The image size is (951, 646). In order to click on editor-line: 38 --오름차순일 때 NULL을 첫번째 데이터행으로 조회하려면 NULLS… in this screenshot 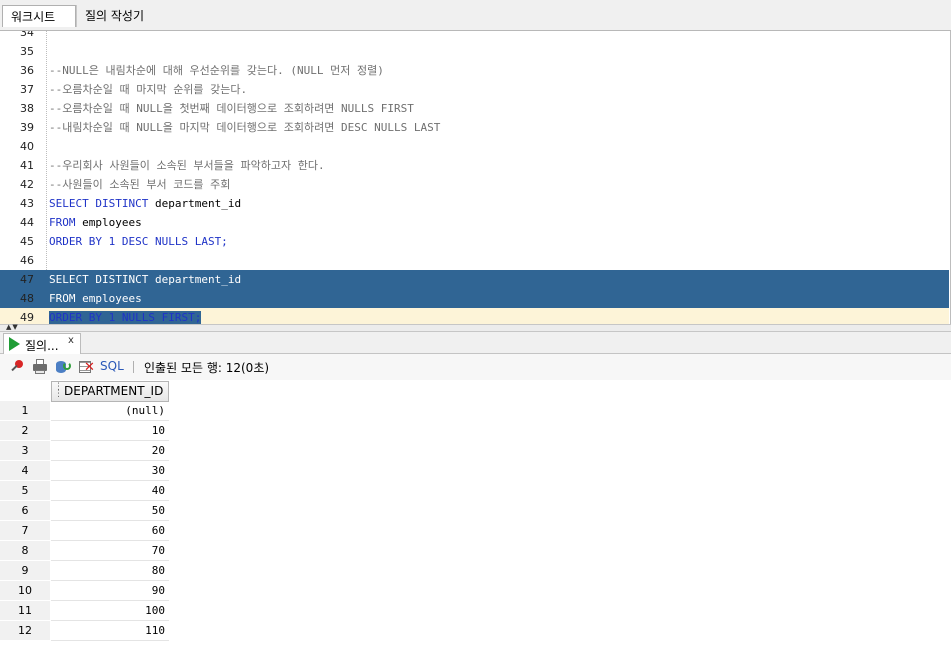, I will do `click(474, 108)`.